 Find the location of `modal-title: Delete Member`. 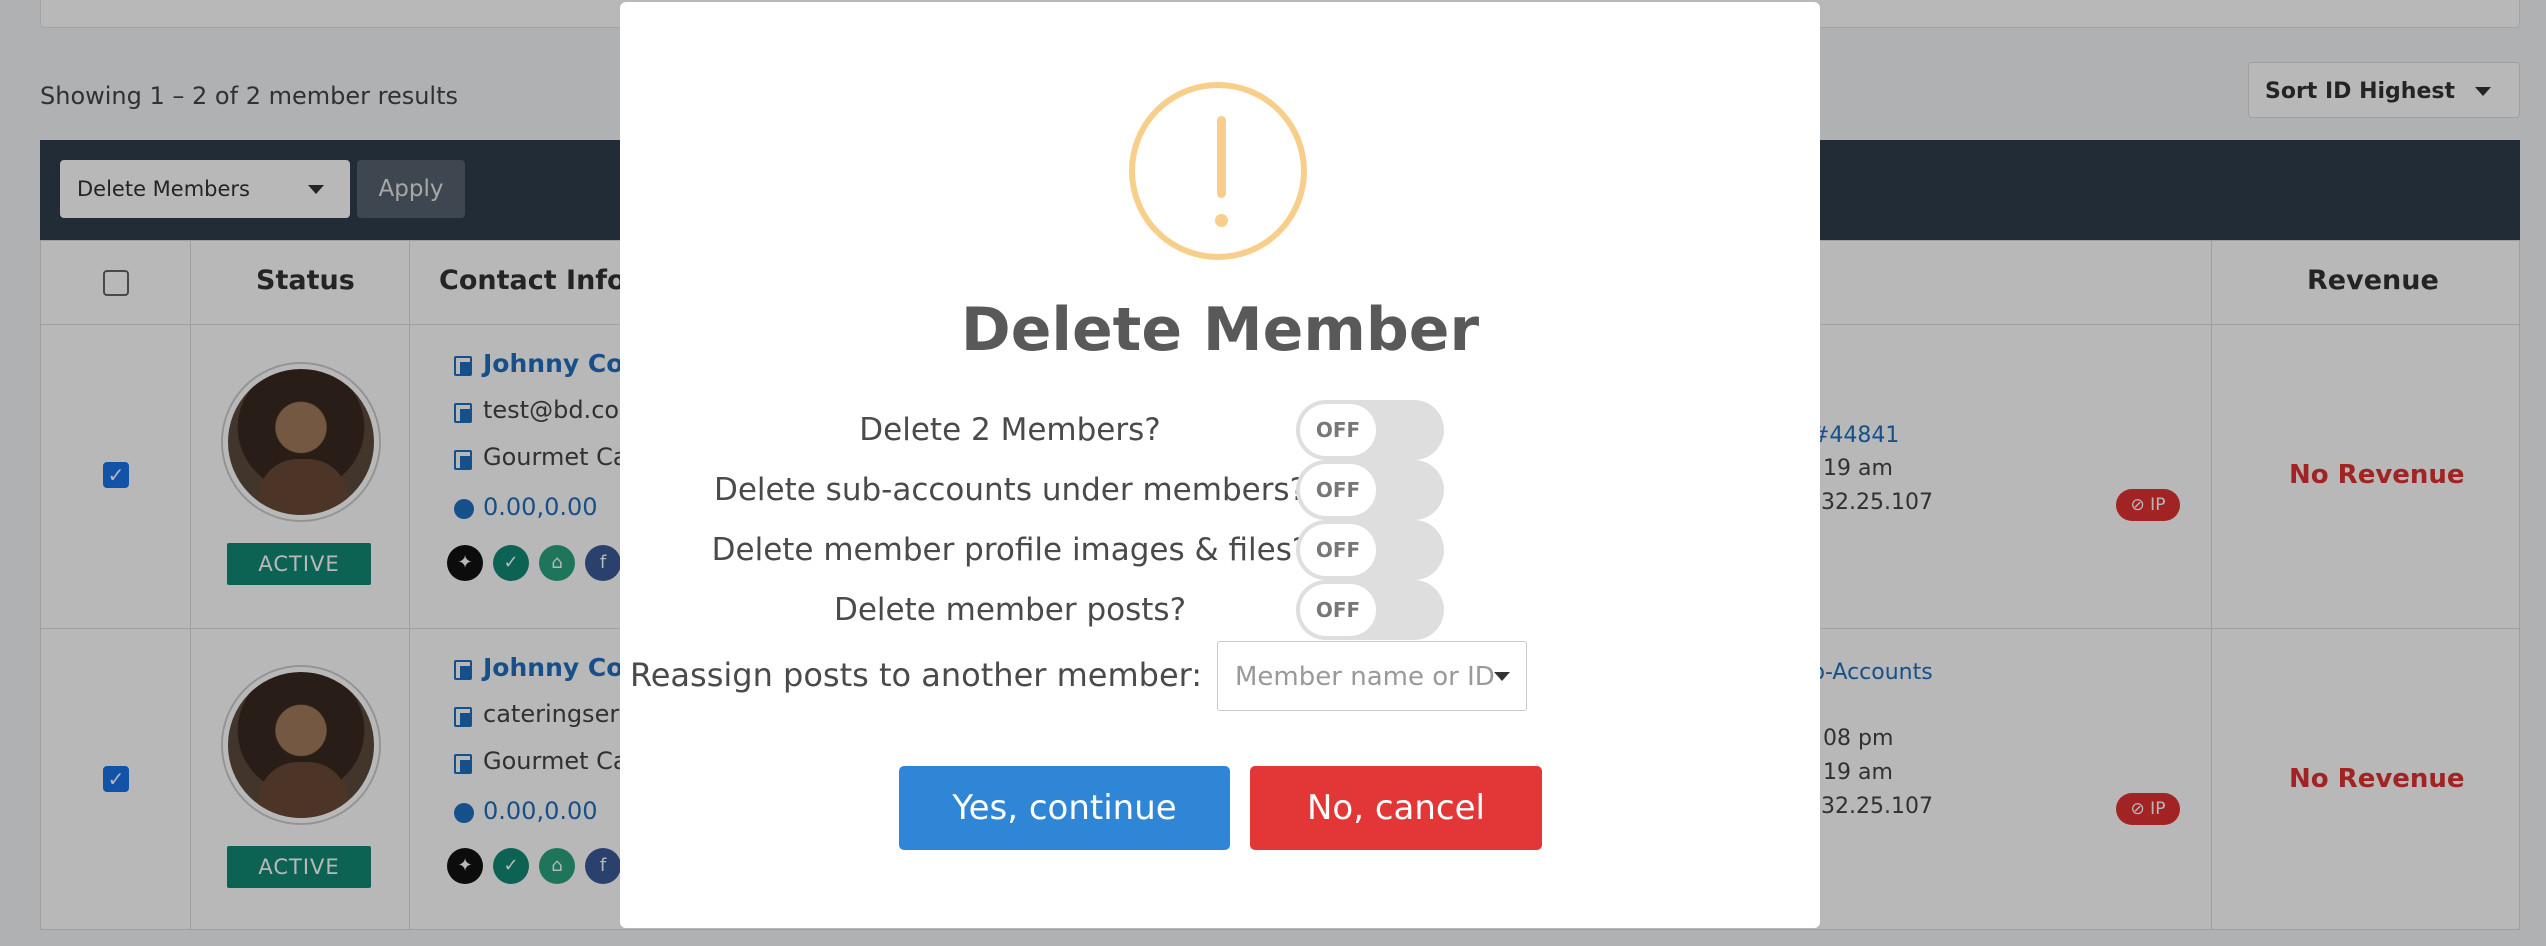

modal-title: Delete Member is located at coordinates (1220, 330).